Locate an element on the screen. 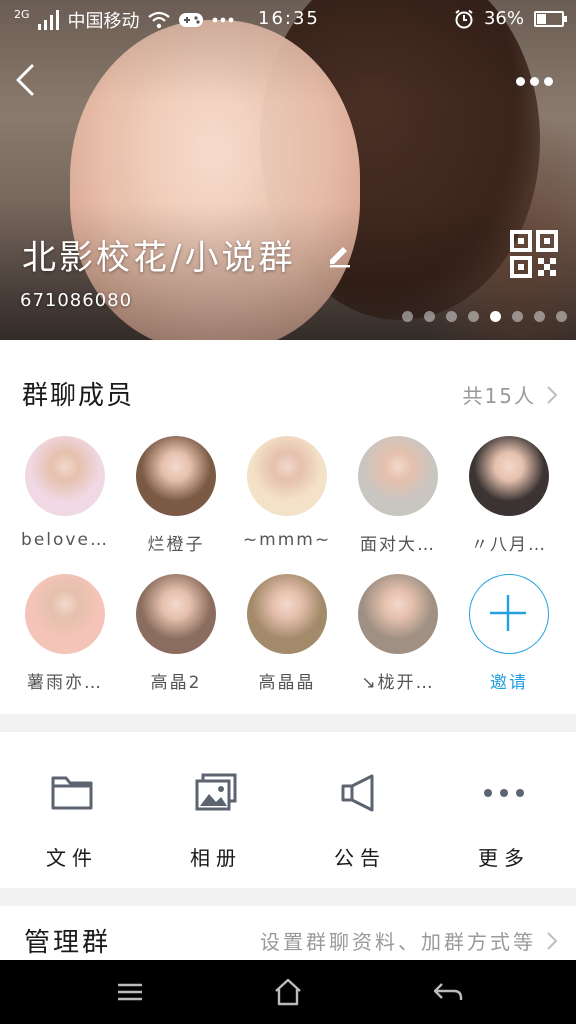  status-bar: 2G 中国移动 16:35 36% is located at coordinates (288, 20).